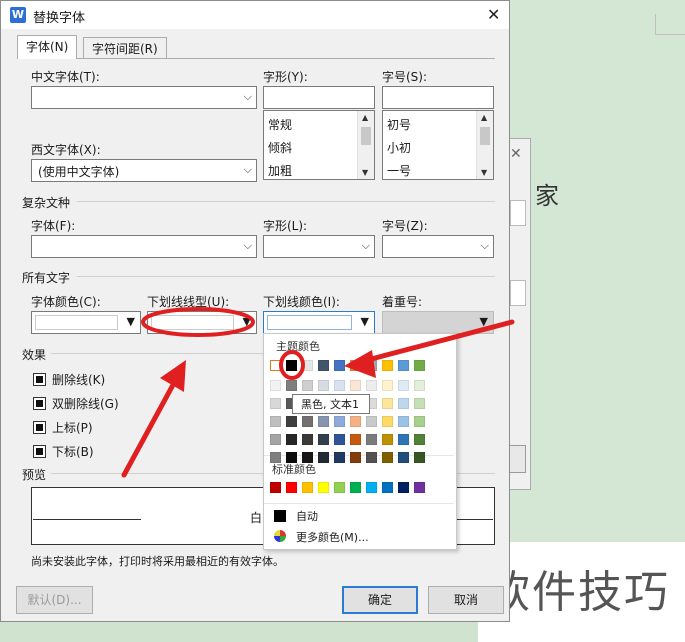  I want to click on style-list-scrollbar: ▲ ▼, so click(365, 145).